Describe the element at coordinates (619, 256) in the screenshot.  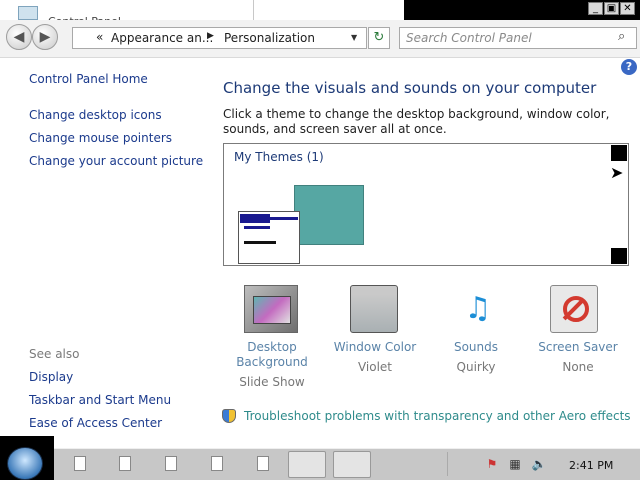
I see `scrollbar-down-region` at that location.